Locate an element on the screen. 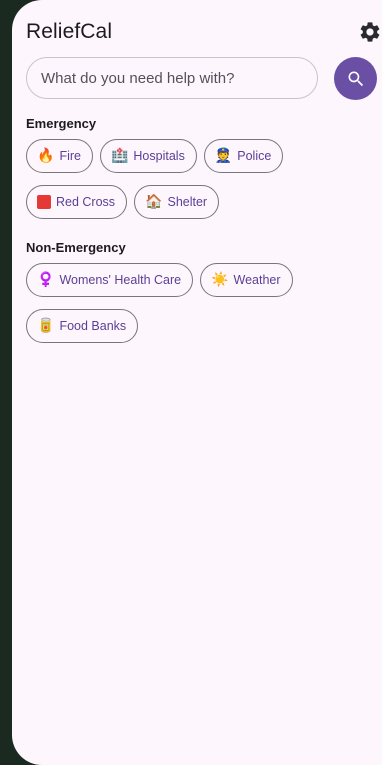 This screenshot has height=765, width=382. search-icon is located at coordinates (355, 78).